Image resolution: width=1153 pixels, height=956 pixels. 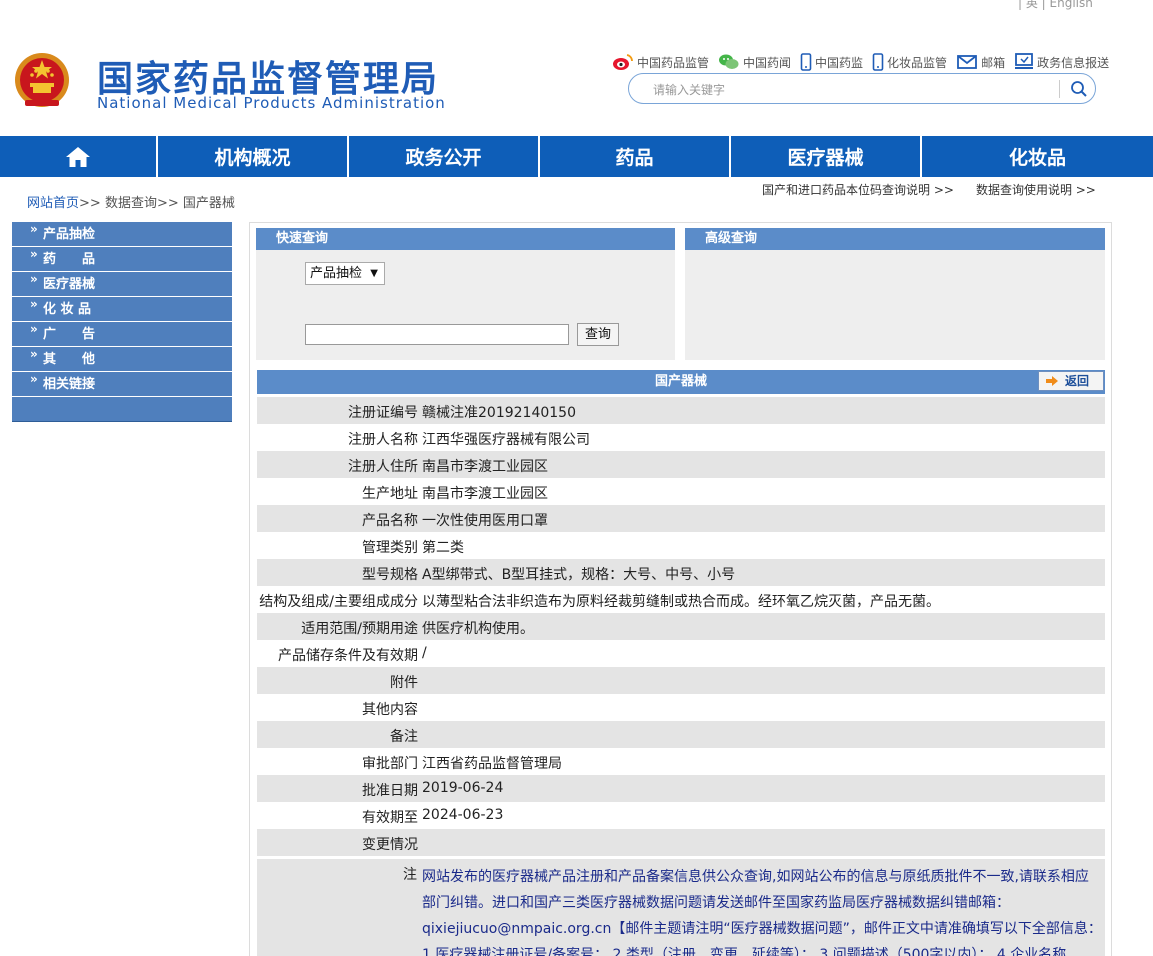 What do you see at coordinates (383, 440) in the screenshot?
I see `row-key: 注册人名称` at bounding box center [383, 440].